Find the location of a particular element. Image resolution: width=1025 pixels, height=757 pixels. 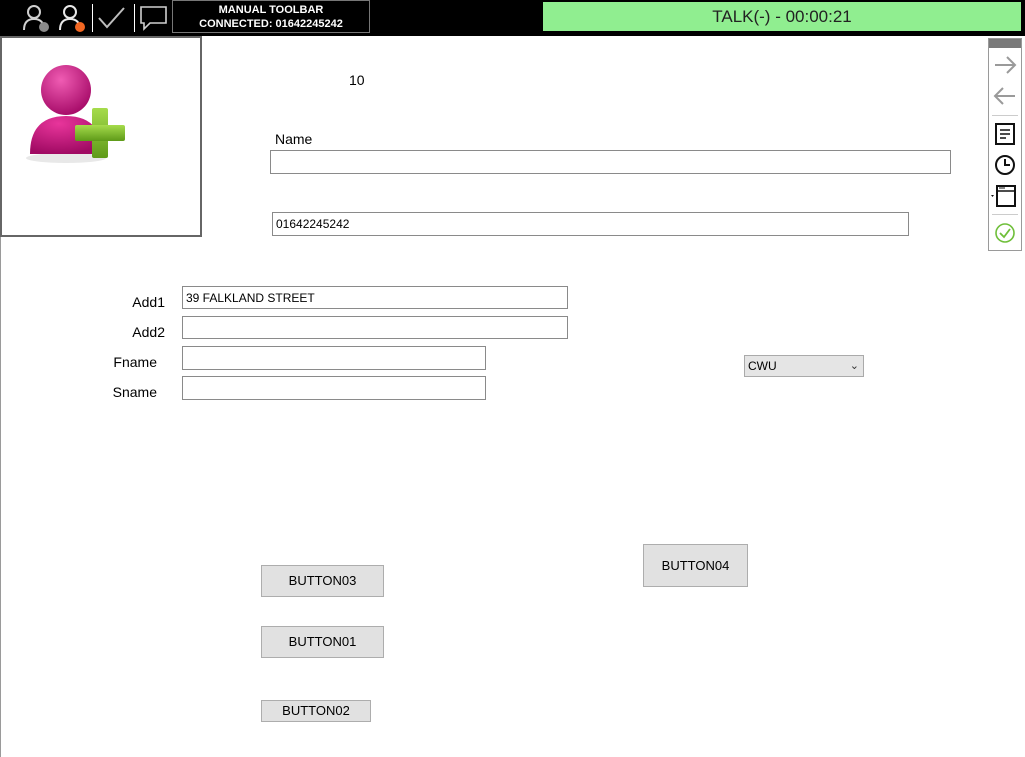

manual-toolbar-panel: MANUAL TOOLBAR CONNECTED: 01642245242 is located at coordinates (271, 16).